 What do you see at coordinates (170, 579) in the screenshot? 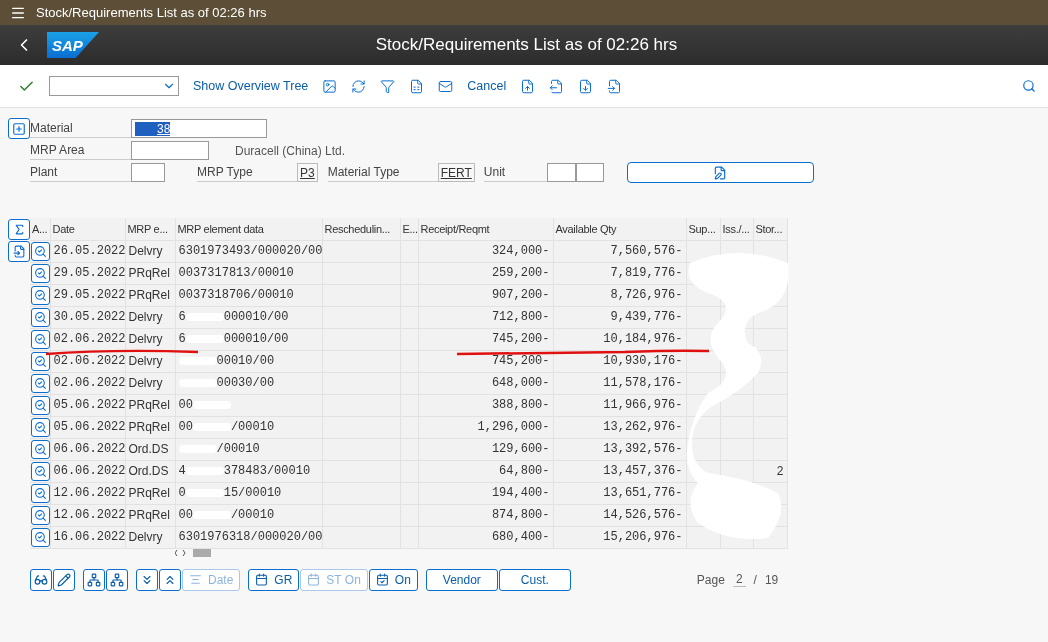
I see `collapse-all-button` at bounding box center [170, 579].